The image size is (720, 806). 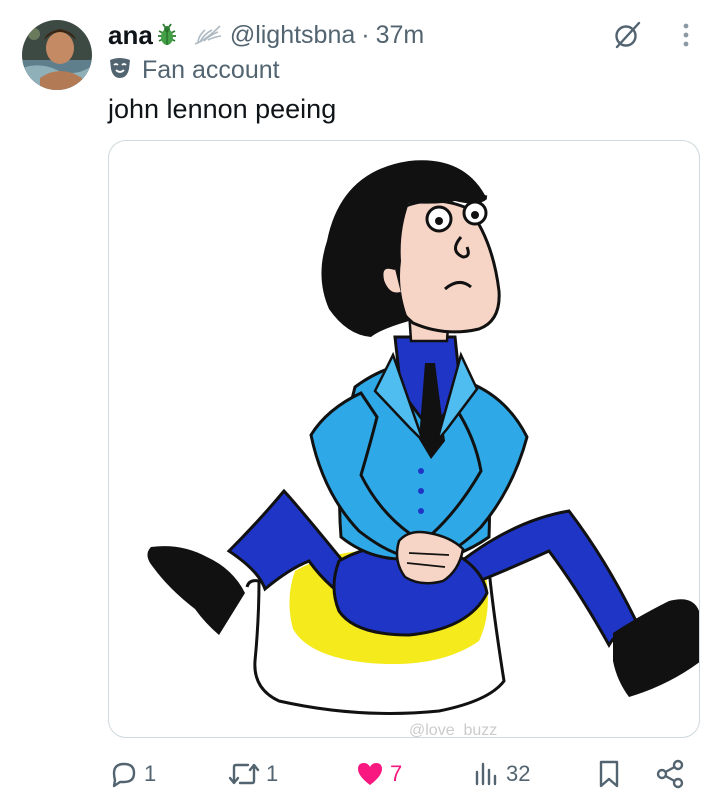 I want to click on grok-icon, so click(x=627, y=35).